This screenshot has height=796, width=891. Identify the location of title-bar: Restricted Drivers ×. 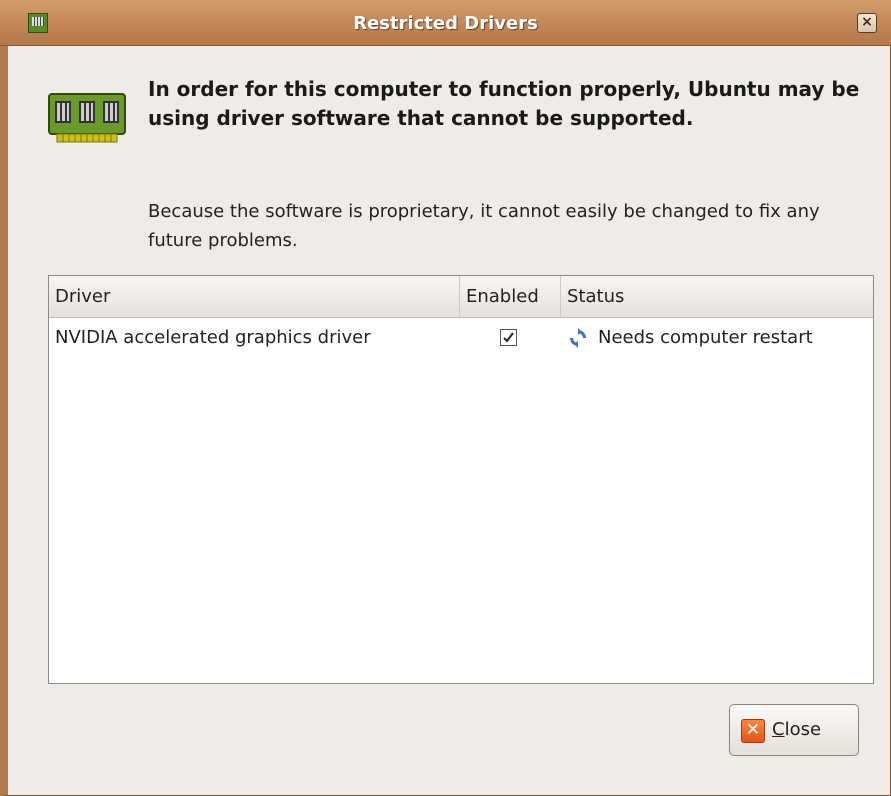
(445, 23).